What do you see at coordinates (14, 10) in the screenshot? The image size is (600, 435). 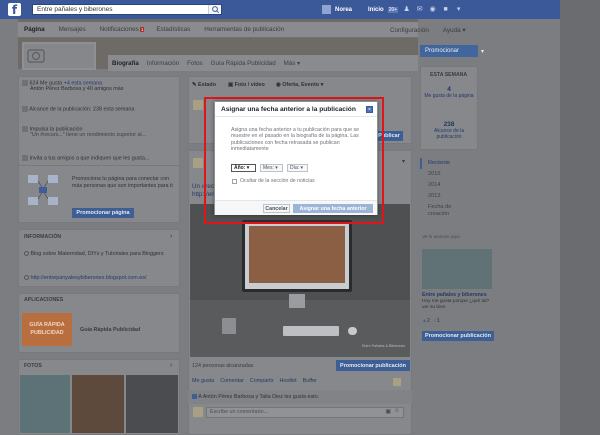 I see `facebook-logo-icon: f` at bounding box center [14, 10].